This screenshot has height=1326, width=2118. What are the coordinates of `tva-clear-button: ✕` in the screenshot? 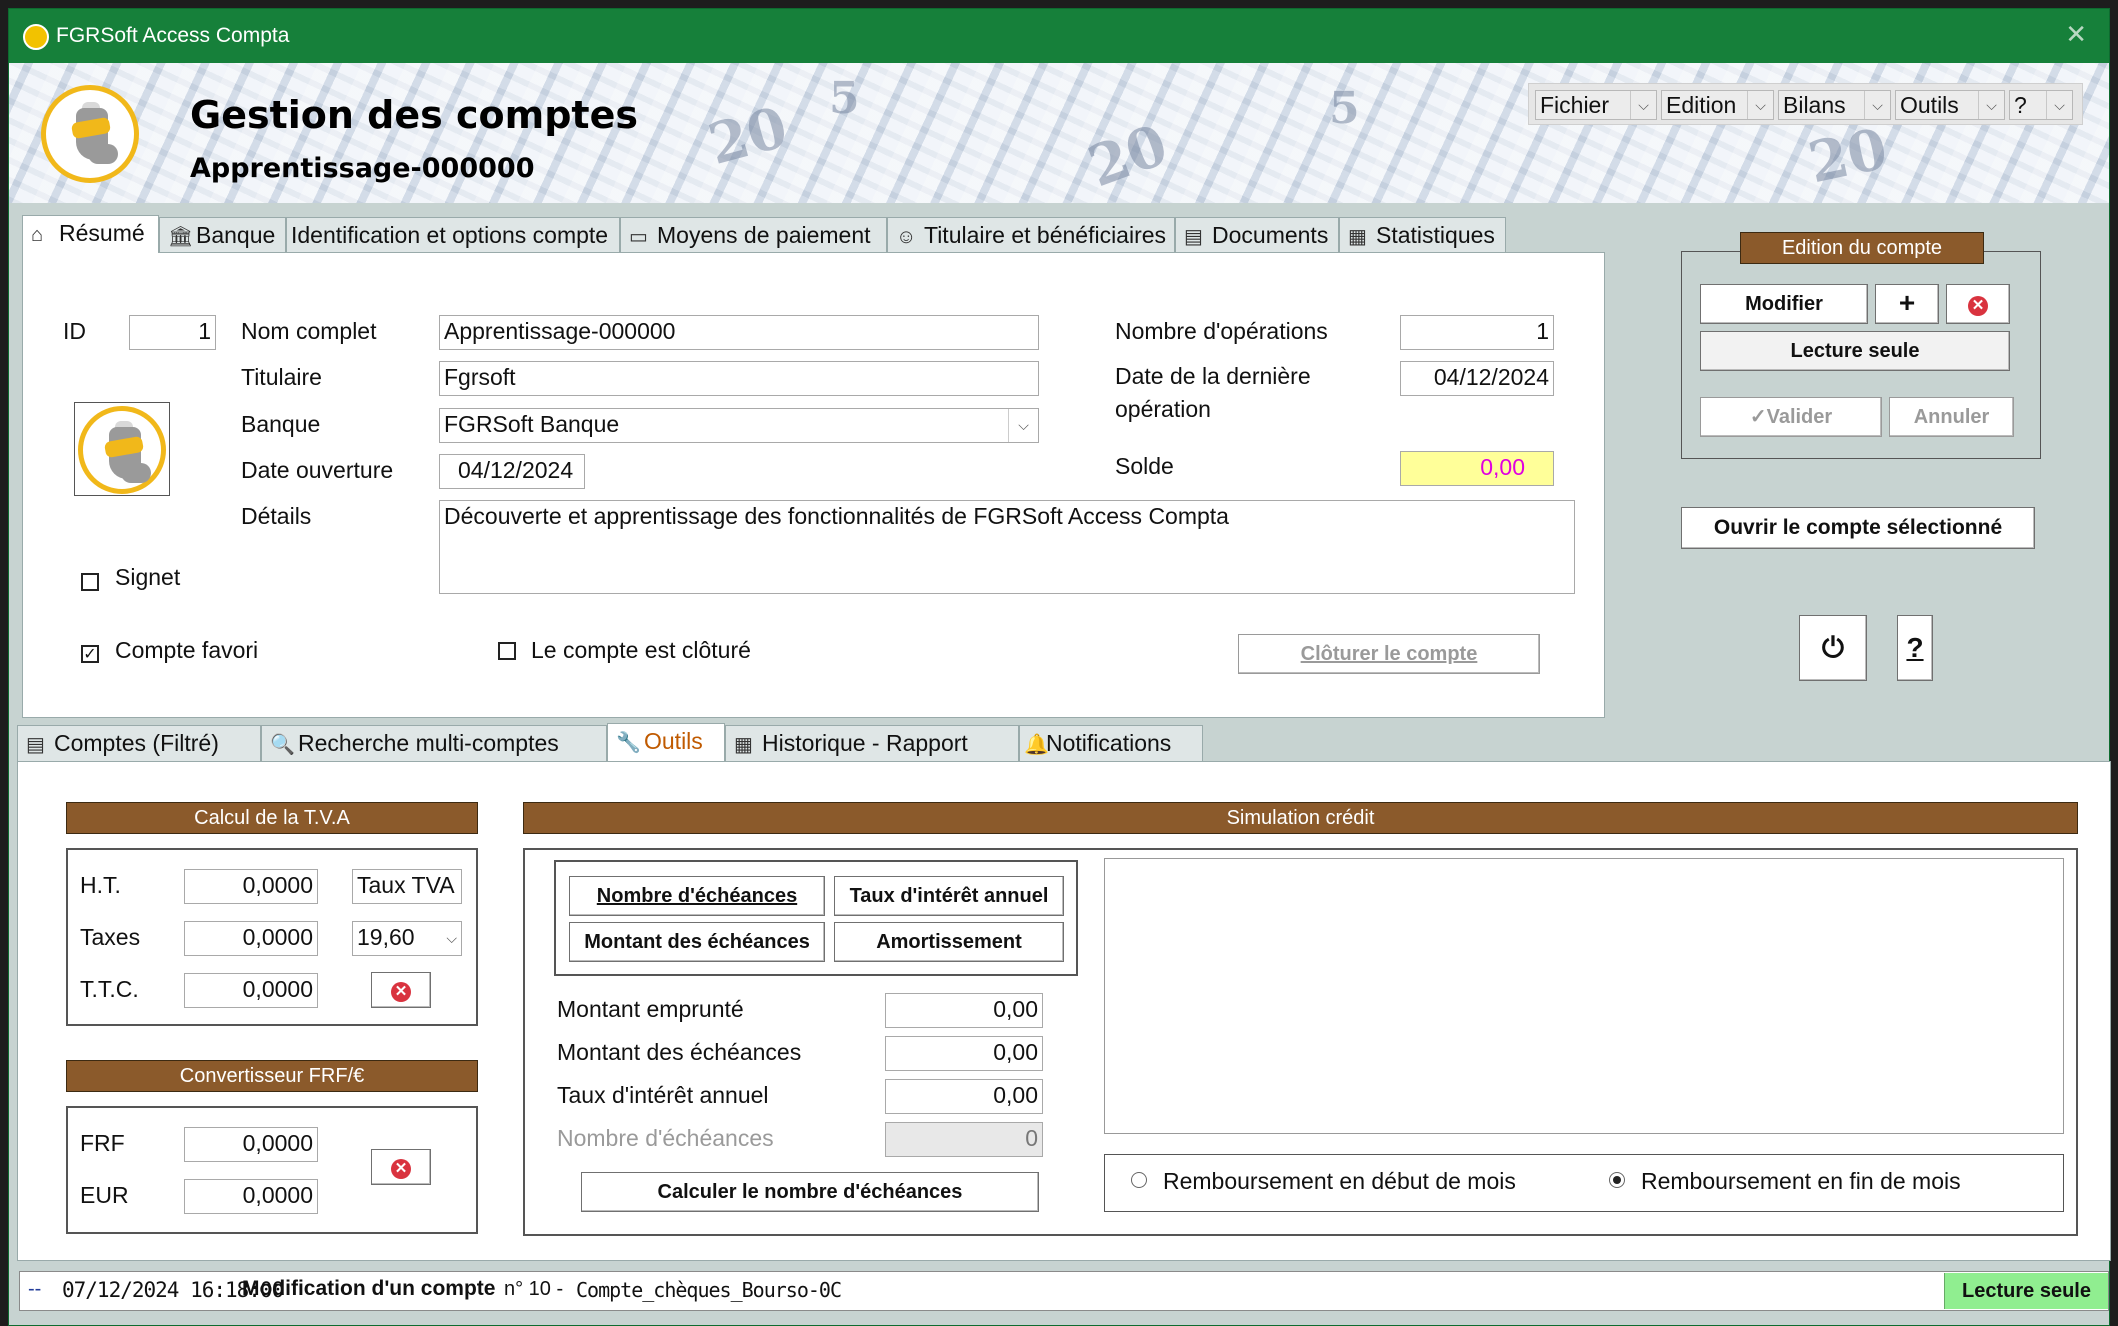 It's located at (401, 990).